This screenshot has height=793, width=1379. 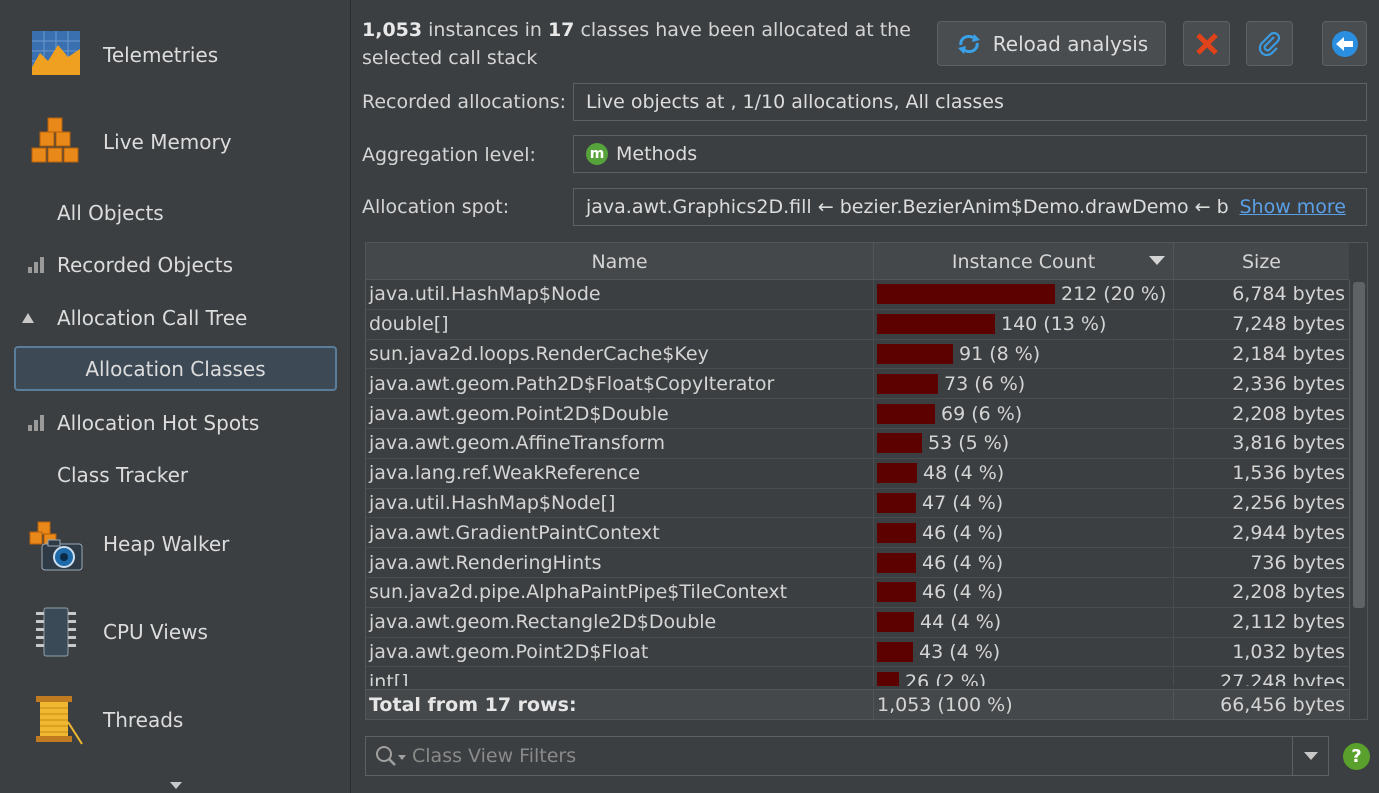 What do you see at coordinates (110, 213) in the screenshot?
I see `sidebar-item-label: All Objects` at bounding box center [110, 213].